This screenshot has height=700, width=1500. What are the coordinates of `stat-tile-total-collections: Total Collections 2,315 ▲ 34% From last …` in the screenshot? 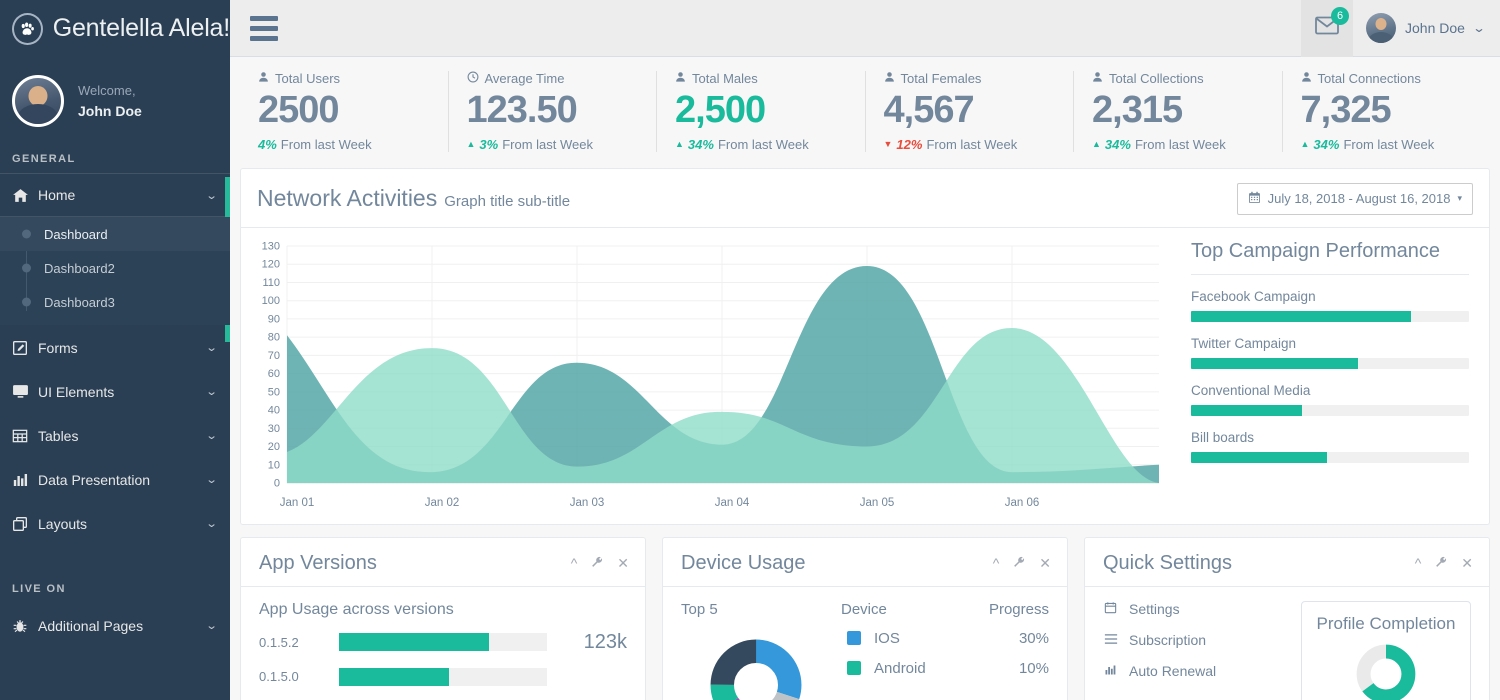 It's located at (1177, 111).